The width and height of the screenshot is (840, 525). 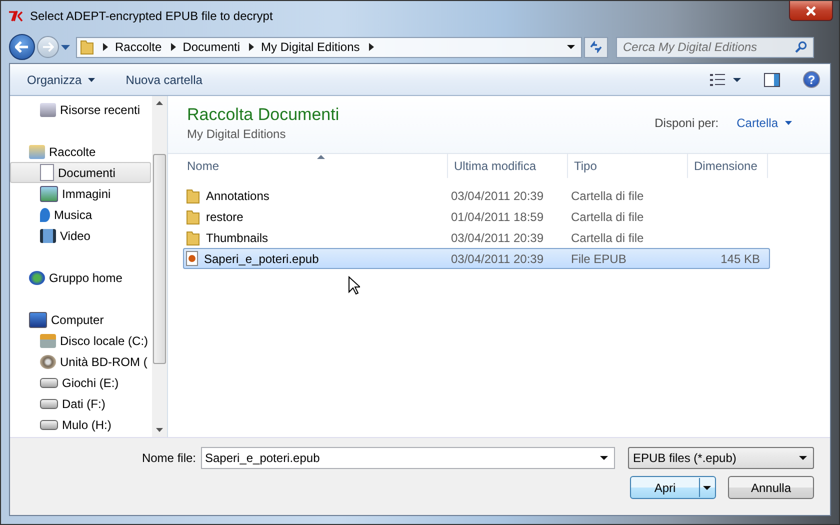 What do you see at coordinates (237, 134) in the screenshot?
I see `library-subtitle: My Digital Editions` at bounding box center [237, 134].